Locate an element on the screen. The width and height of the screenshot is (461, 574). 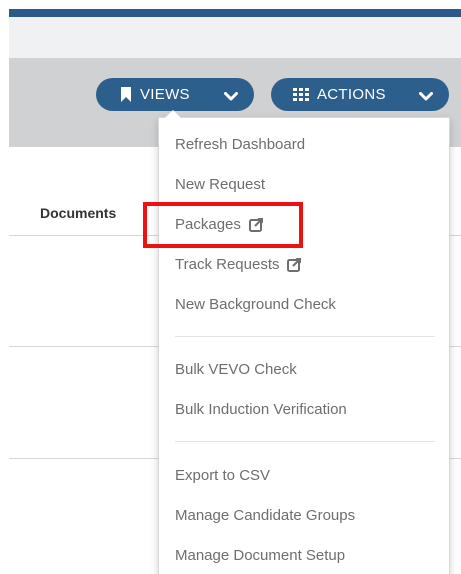
menu-item-export-to-csv: Export to CSV is located at coordinates (222, 475).